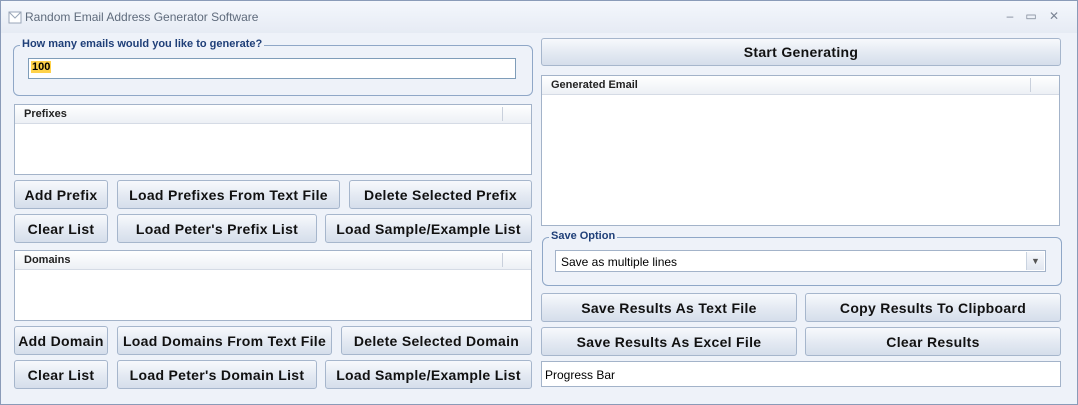 This screenshot has width=1078, height=405. I want to click on prefixes-list: Prefixes, so click(273, 139).